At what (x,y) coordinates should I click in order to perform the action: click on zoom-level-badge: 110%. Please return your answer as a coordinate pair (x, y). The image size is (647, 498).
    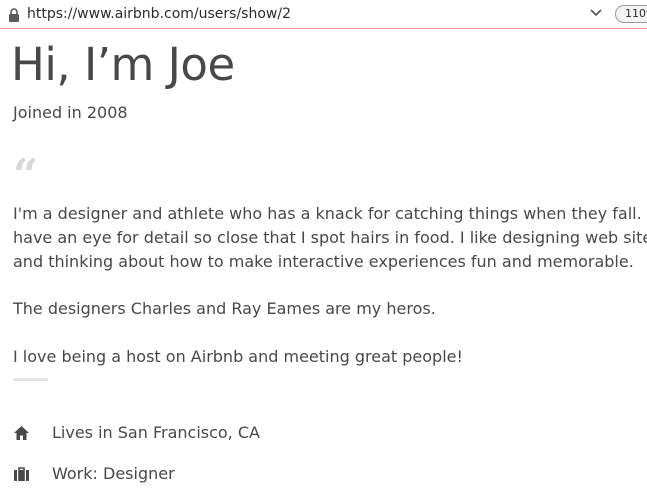
    Looking at the image, I should click on (631, 14).